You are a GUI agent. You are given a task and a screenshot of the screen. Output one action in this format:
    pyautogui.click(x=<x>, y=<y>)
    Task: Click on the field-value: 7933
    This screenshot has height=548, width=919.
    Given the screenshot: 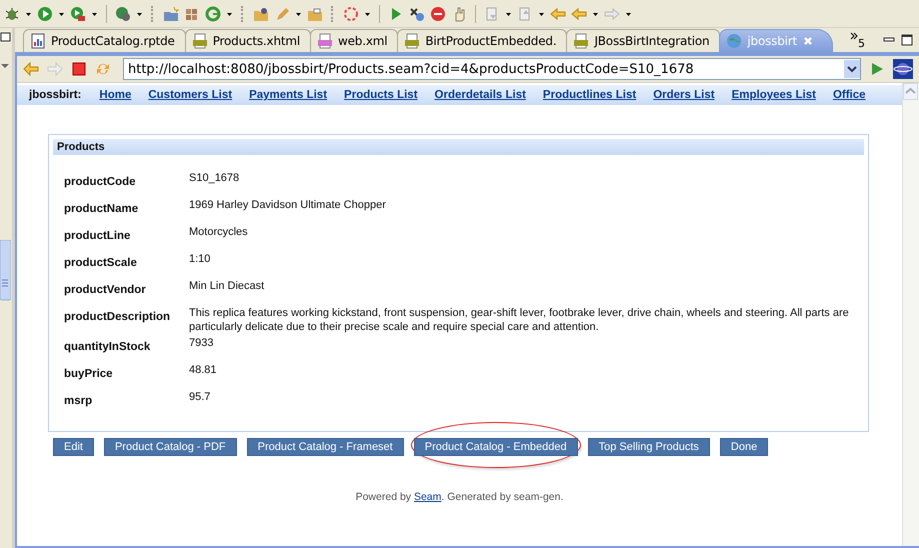 What is the action you would take?
    pyautogui.click(x=201, y=343)
    